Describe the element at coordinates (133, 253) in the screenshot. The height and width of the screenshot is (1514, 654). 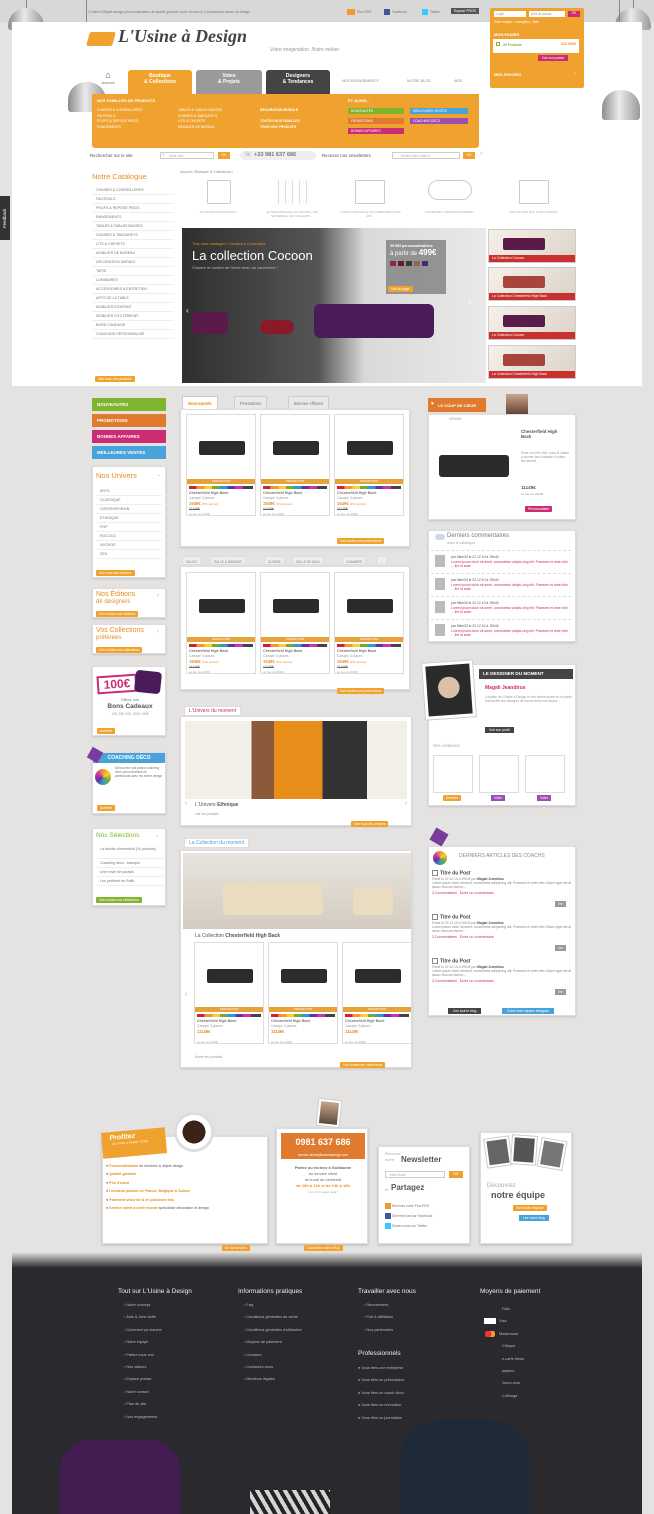
I see `catalogue-item: MOBILIER DE BUREAU` at that location.